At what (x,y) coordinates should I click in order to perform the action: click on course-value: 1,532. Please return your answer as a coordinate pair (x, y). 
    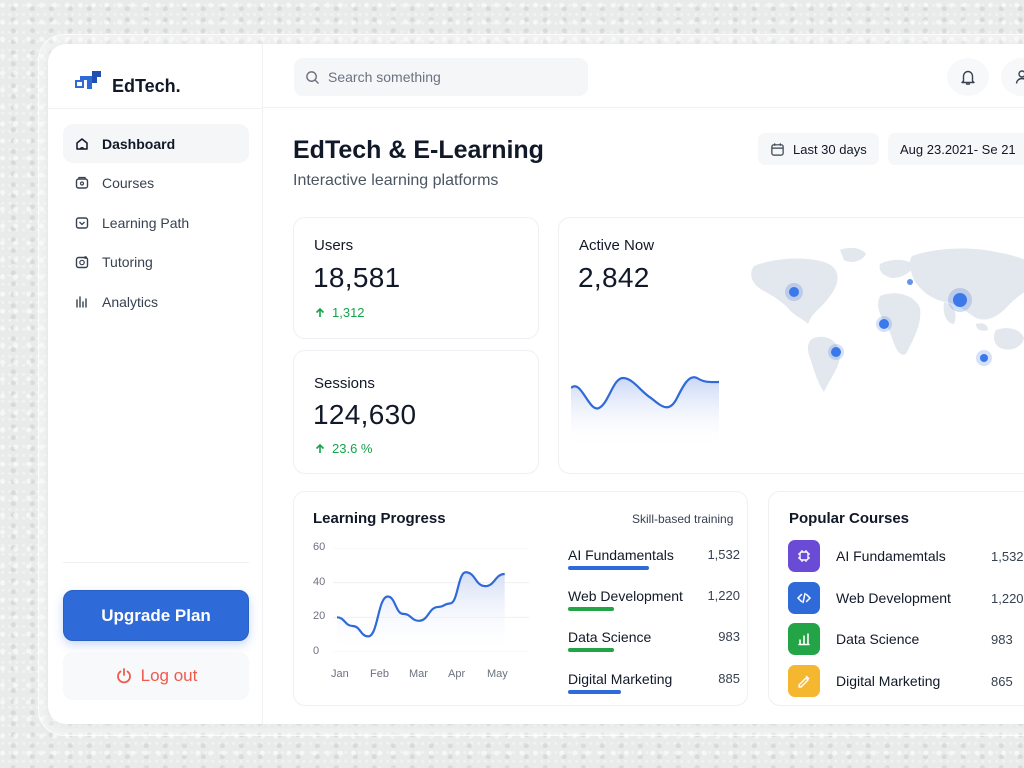
    Looking at the image, I should click on (1007, 556).